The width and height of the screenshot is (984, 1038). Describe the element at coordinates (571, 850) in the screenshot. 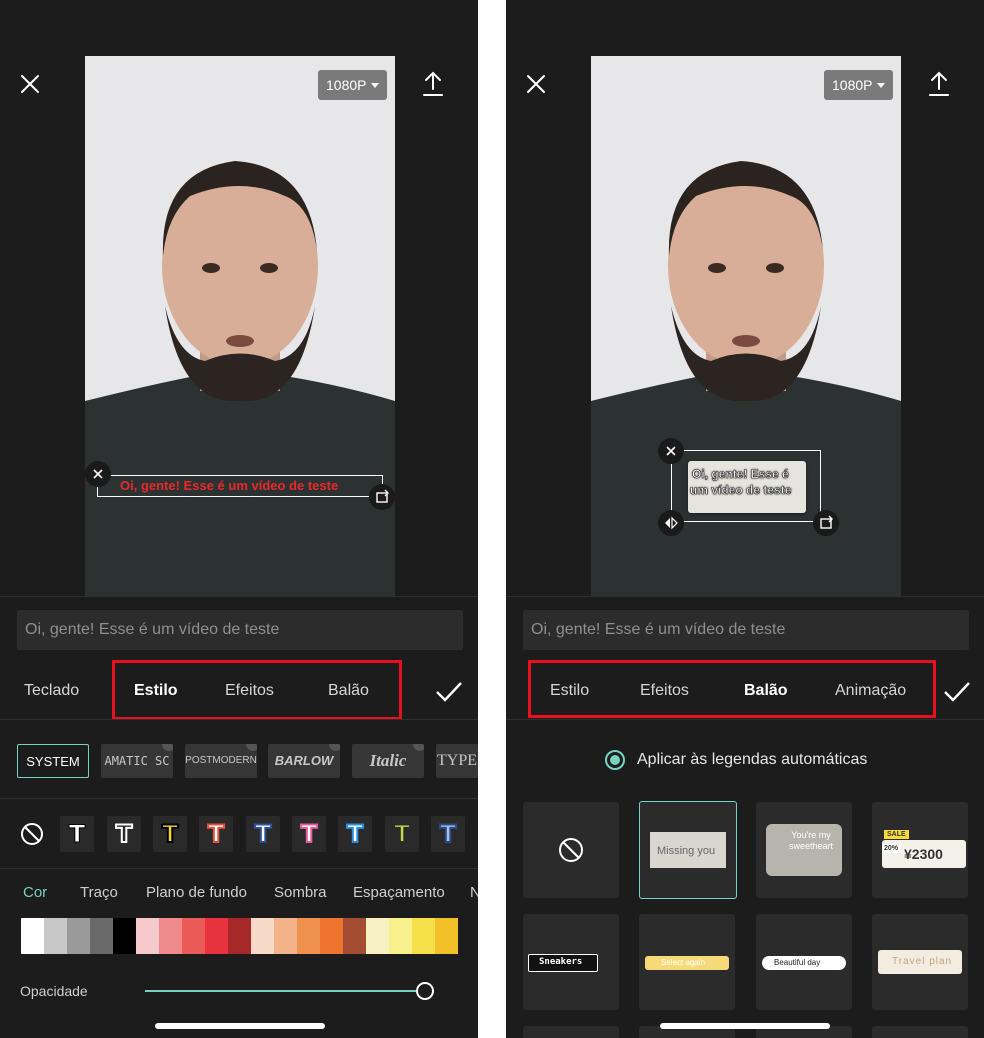

I see `bubble-none` at that location.